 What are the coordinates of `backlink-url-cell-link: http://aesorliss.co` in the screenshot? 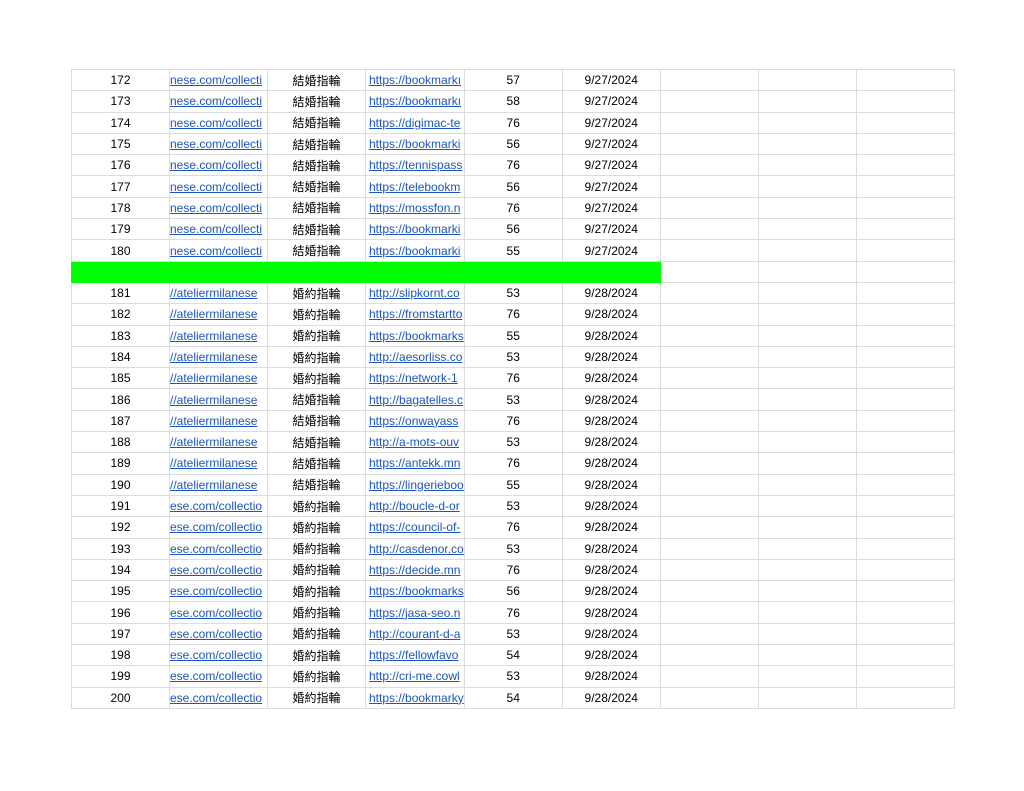 It's located at (414, 357).